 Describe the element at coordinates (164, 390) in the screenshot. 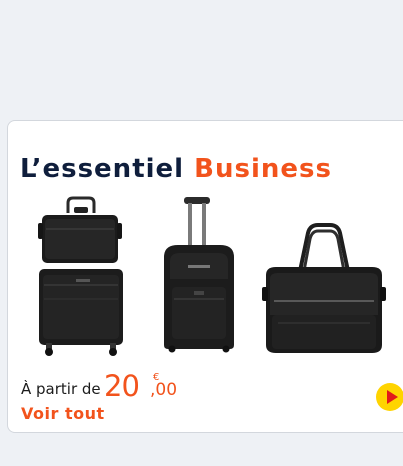

I see `price-decimals: ,00` at that location.